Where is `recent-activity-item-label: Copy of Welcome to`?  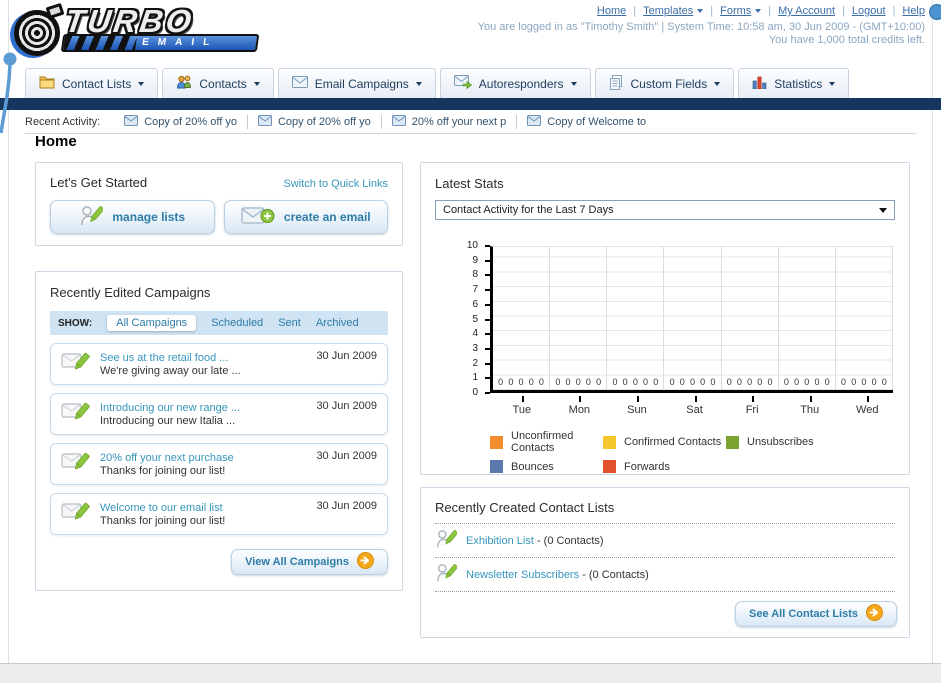
recent-activity-item-label: Copy of Welcome to is located at coordinates (597, 122).